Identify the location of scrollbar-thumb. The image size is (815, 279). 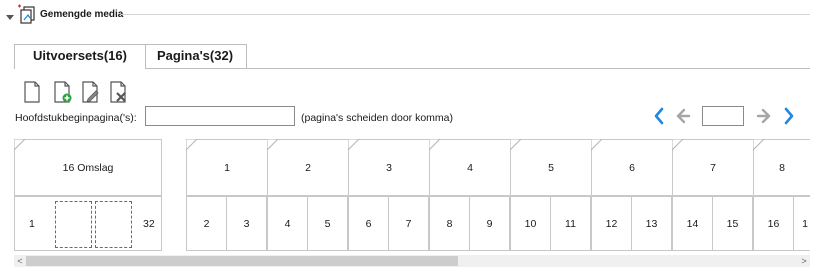
(242, 261).